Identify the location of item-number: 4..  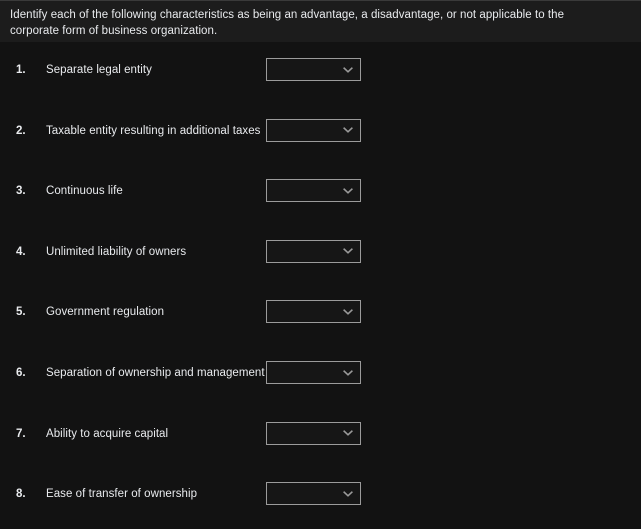
(21, 251).